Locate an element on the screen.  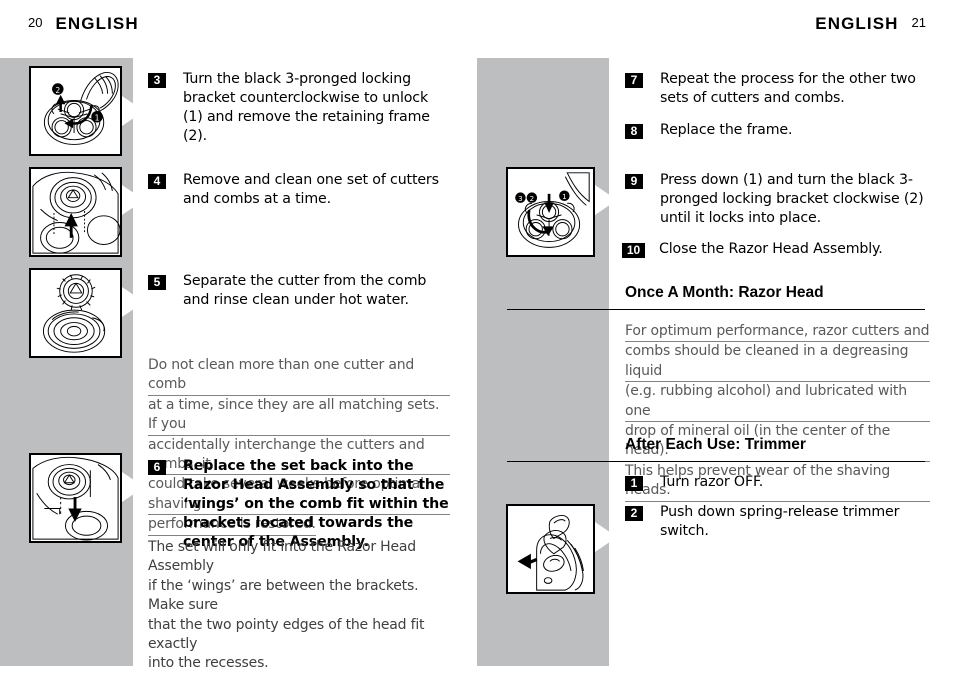
figure-cutter-separated-from-comb is located at coordinates (75, 313).